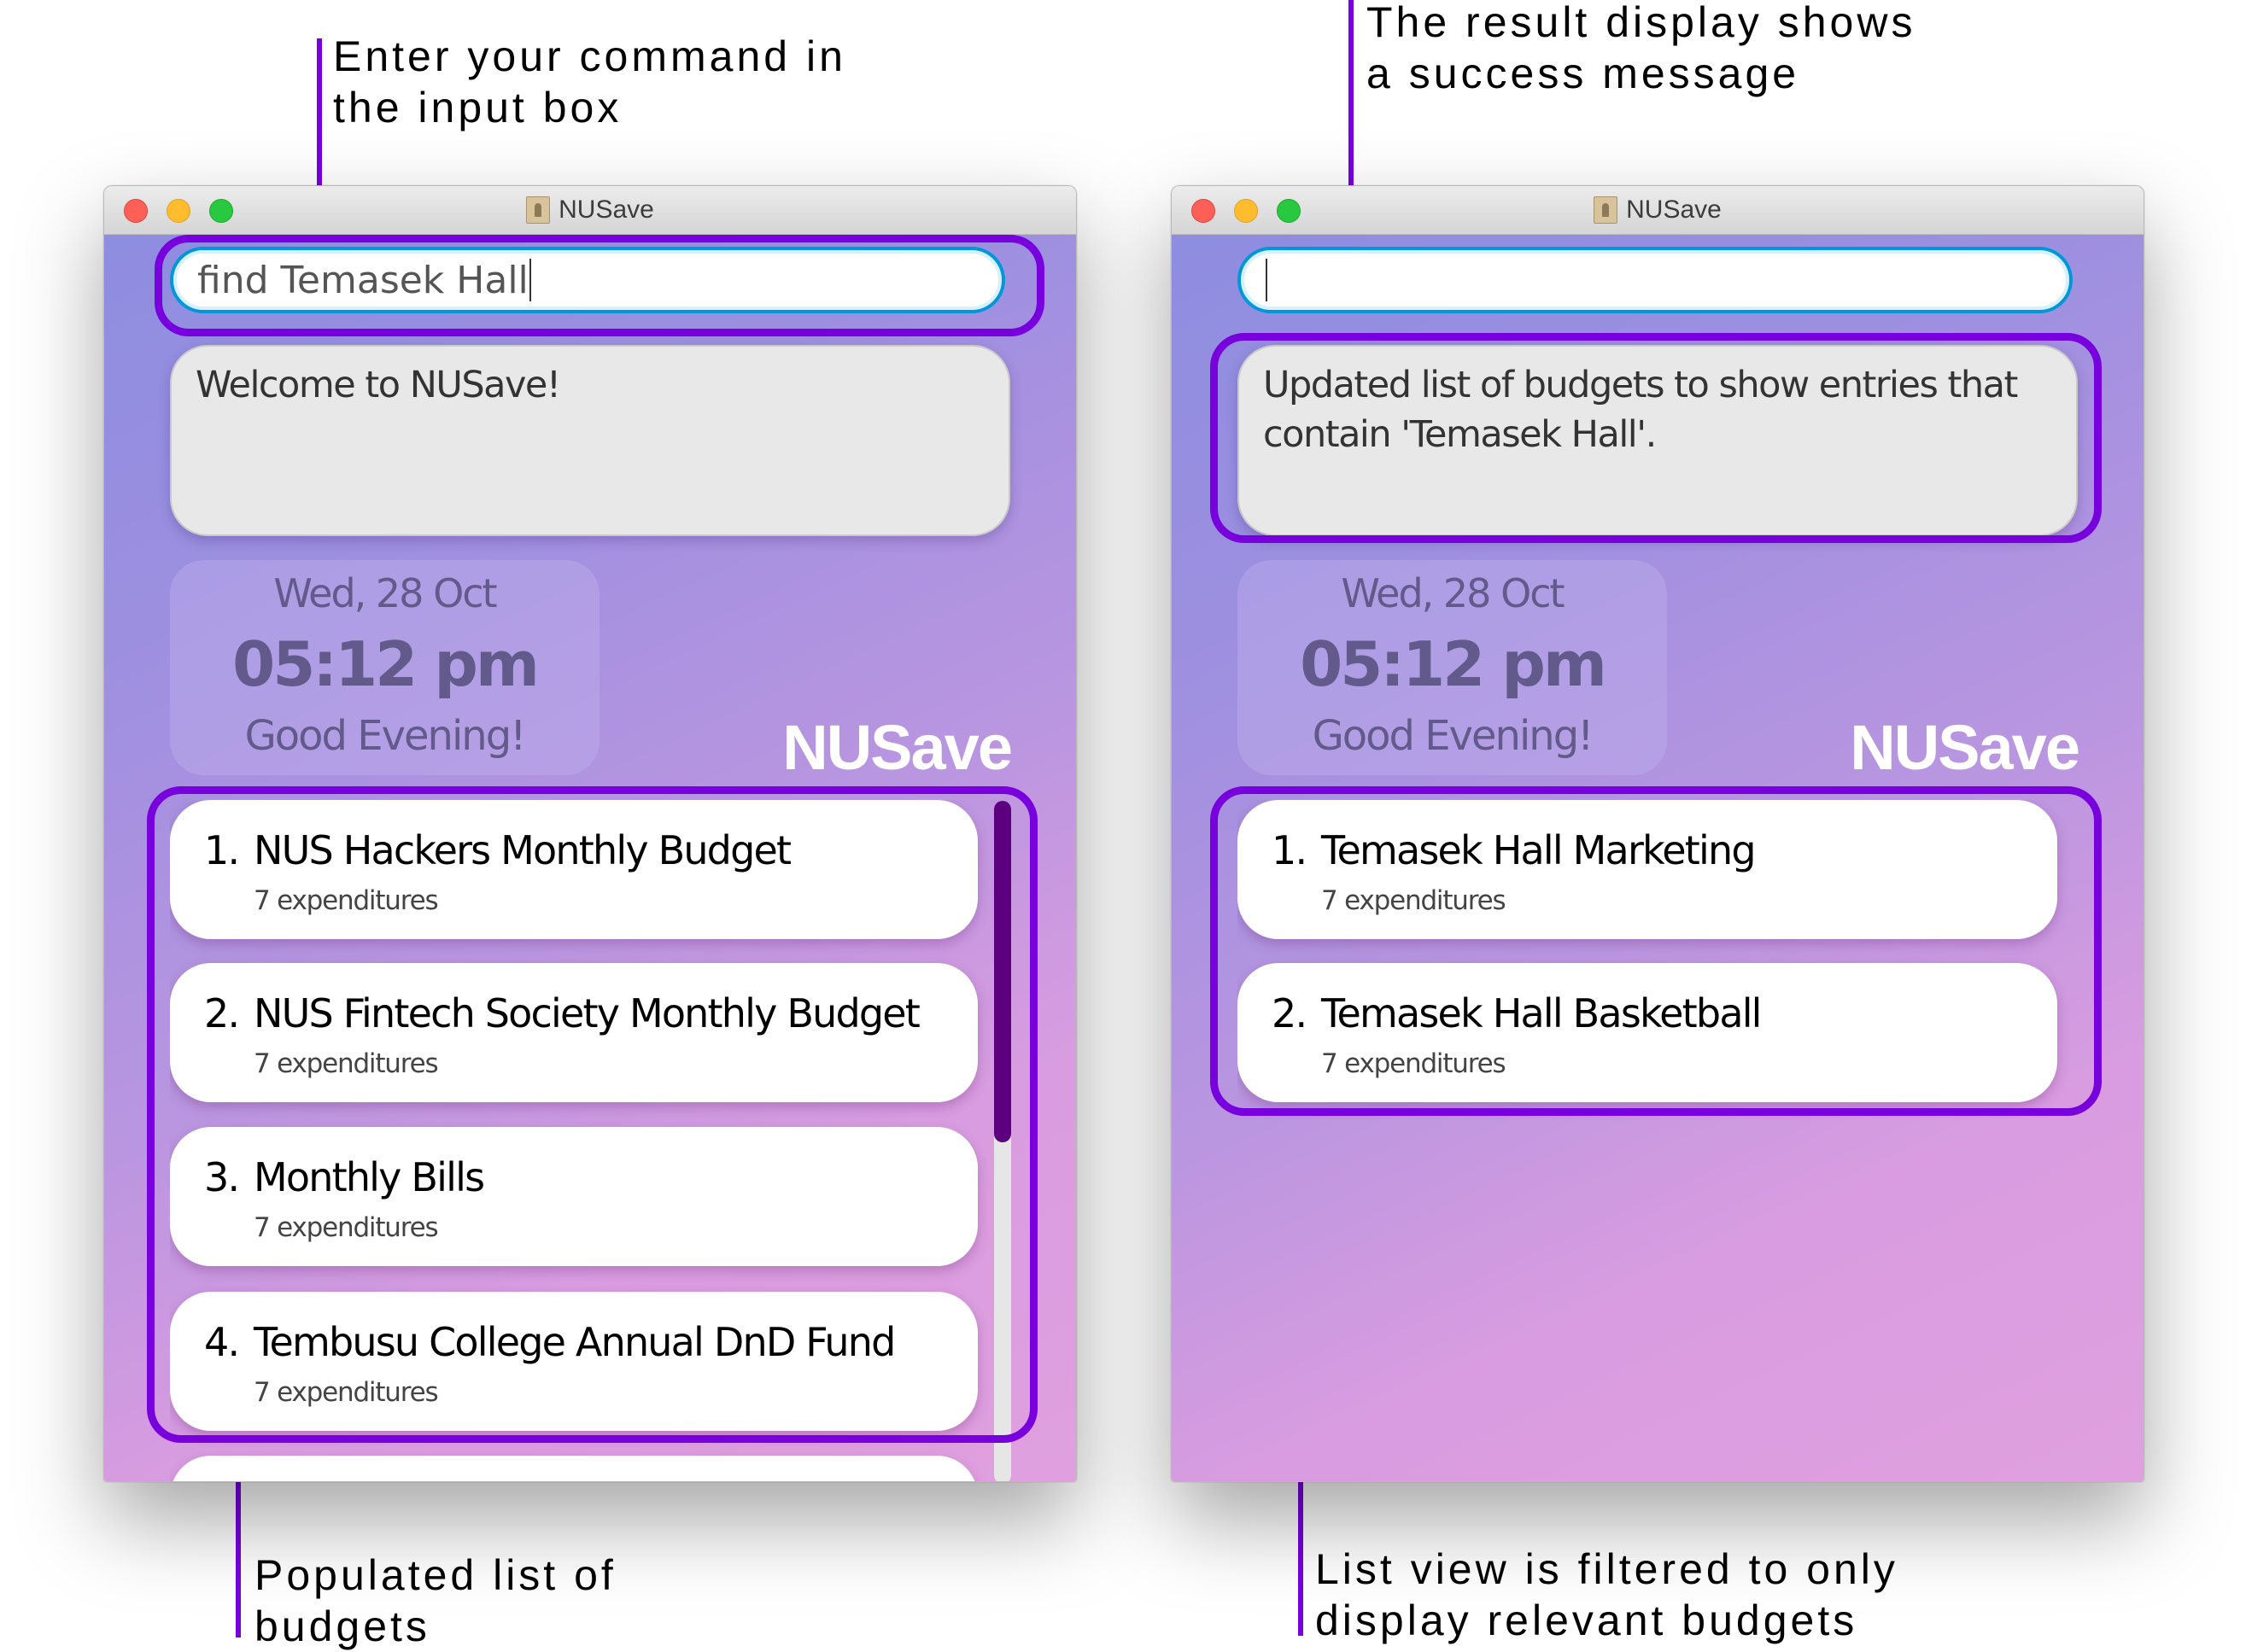 Image resolution: width=2246 pixels, height=1652 pixels. I want to click on command-input-value: find Temasek Hall, so click(363, 280).